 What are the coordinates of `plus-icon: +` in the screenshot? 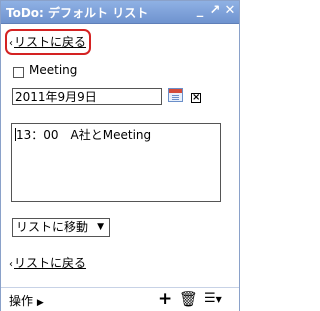 It's located at (165, 299).